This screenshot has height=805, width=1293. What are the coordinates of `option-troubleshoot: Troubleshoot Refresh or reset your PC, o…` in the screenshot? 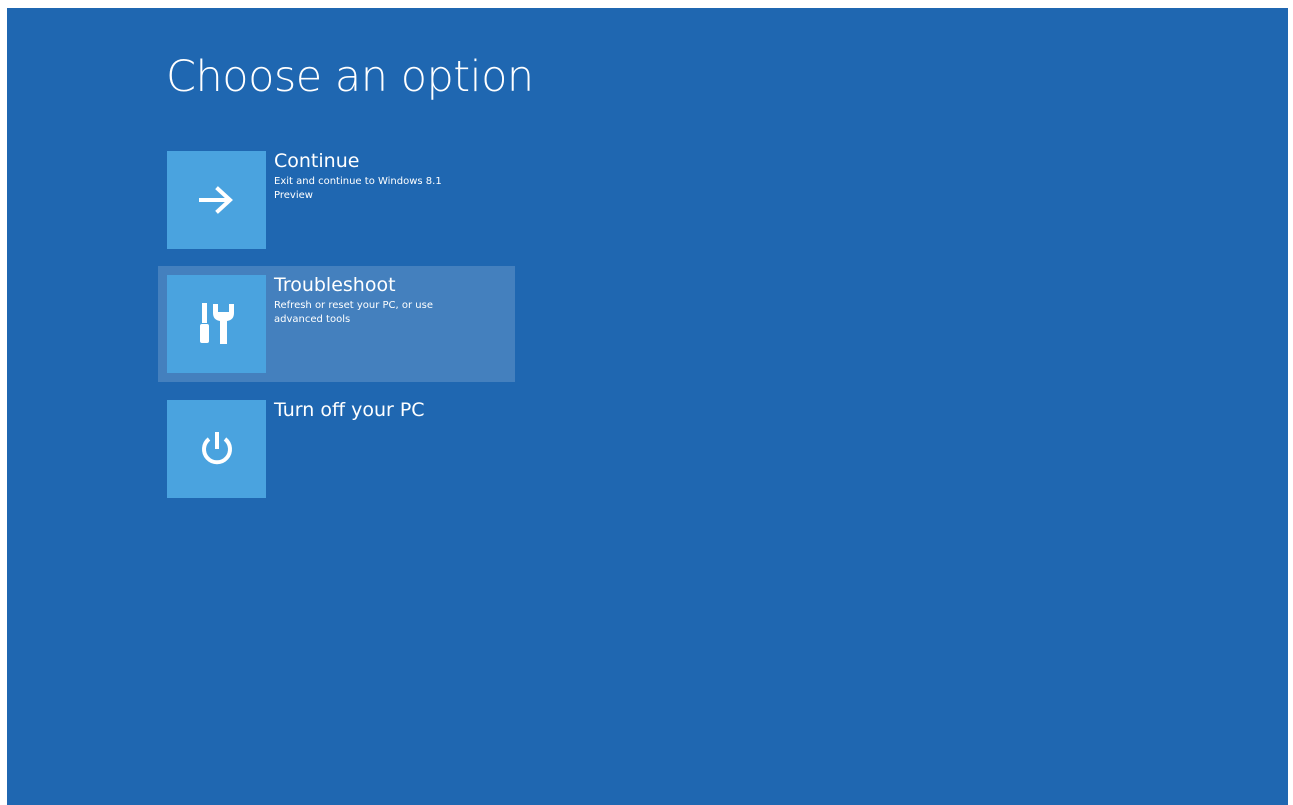 It's located at (336, 324).